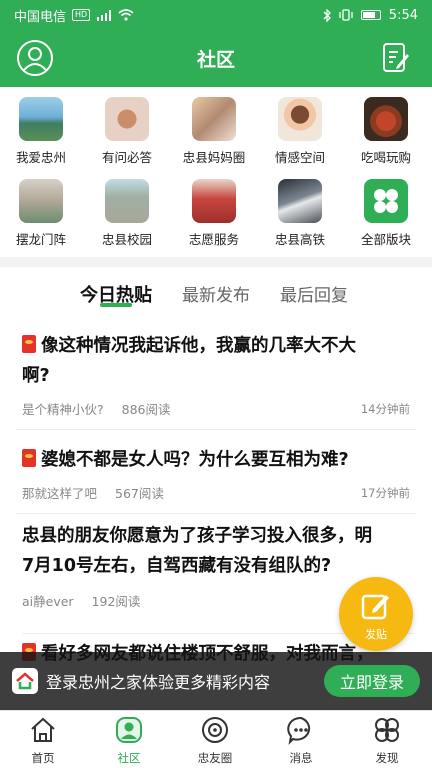 The height and width of the screenshot is (768, 432). Describe the element at coordinates (43, 758) in the screenshot. I see `nav-label: 首页` at that location.